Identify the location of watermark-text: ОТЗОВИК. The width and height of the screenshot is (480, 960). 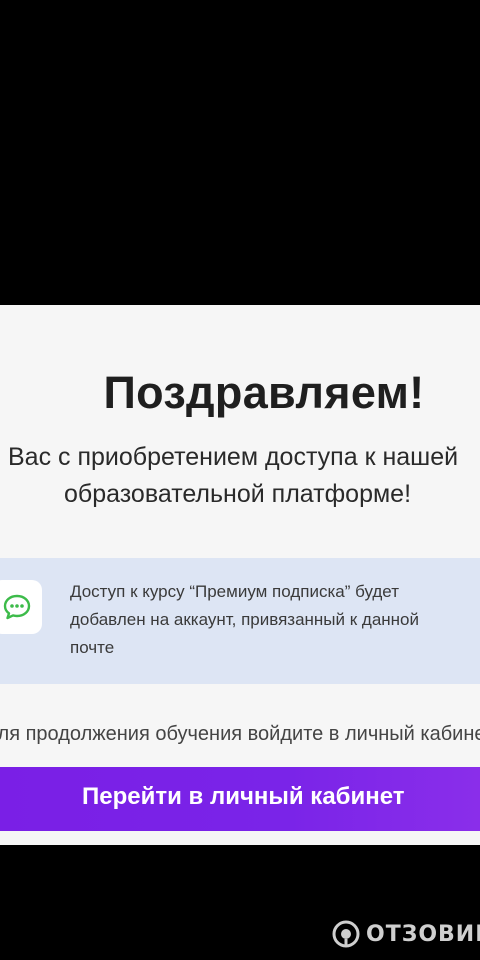
(423, 934).